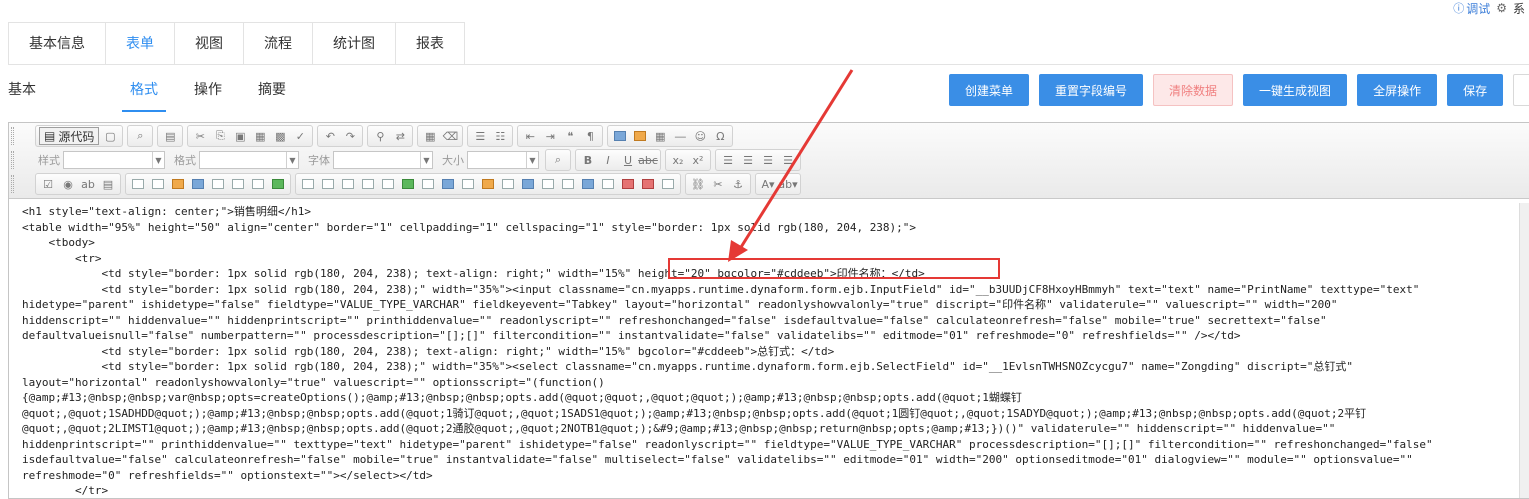 The image size is (1529, 499). What do you see at coordinates (768, 160) in the screenshot?
I see `align-right-icon: ☰` at bounding box center [768, 160].